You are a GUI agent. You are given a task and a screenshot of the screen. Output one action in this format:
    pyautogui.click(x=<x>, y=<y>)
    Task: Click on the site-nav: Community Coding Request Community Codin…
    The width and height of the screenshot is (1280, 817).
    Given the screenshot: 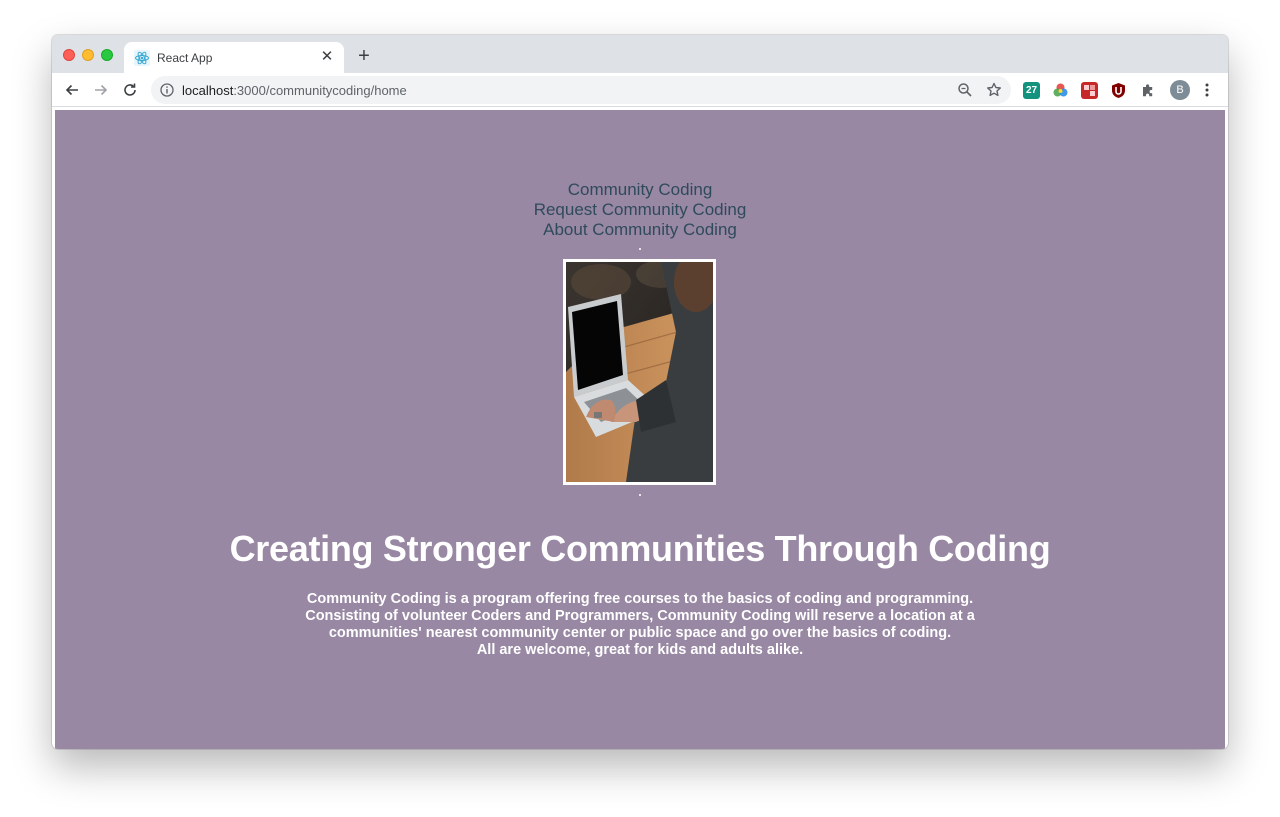 What is the action you would take?
    pyautogui.click(x=640, y=210)
    